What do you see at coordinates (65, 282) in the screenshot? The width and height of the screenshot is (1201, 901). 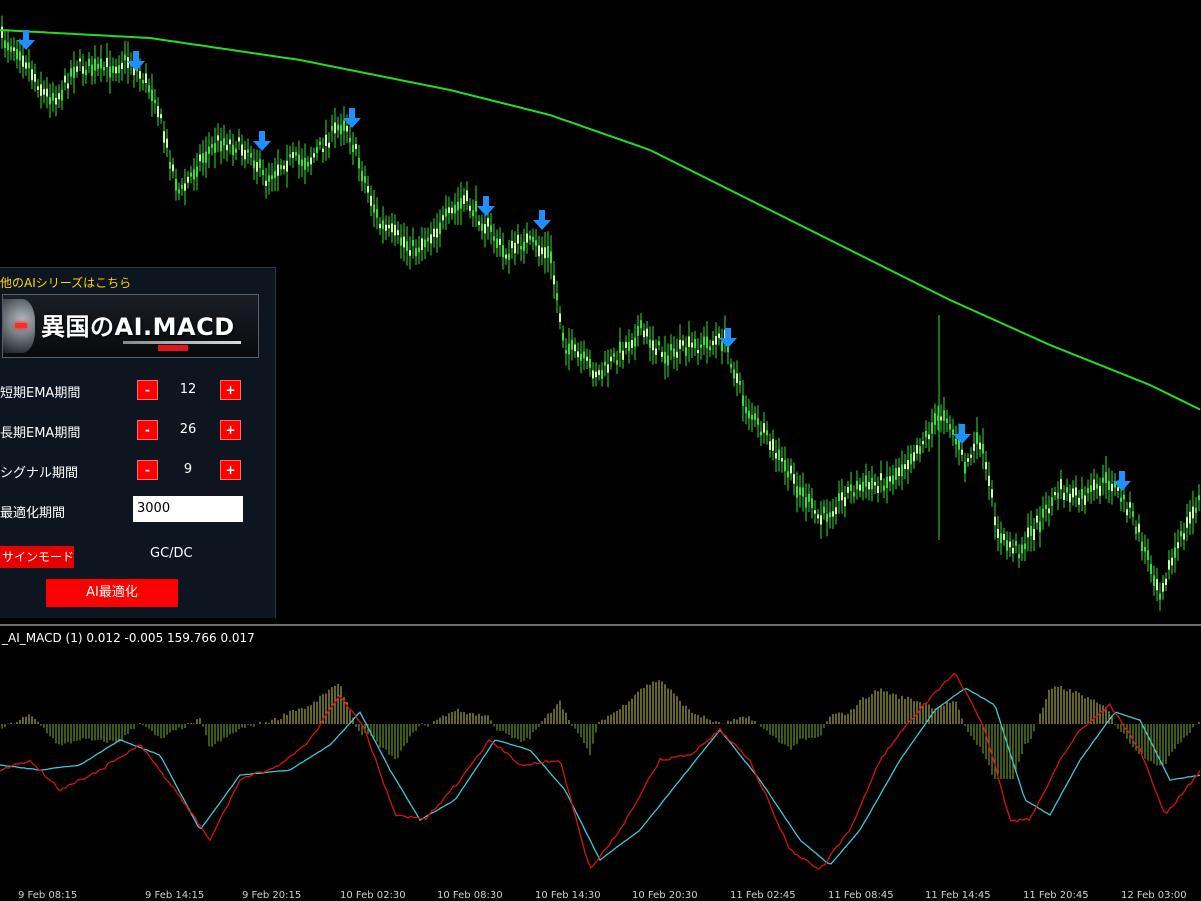 I see `panel-title: 他のAIシリーズはこちら` at bounding box center [65, 282].